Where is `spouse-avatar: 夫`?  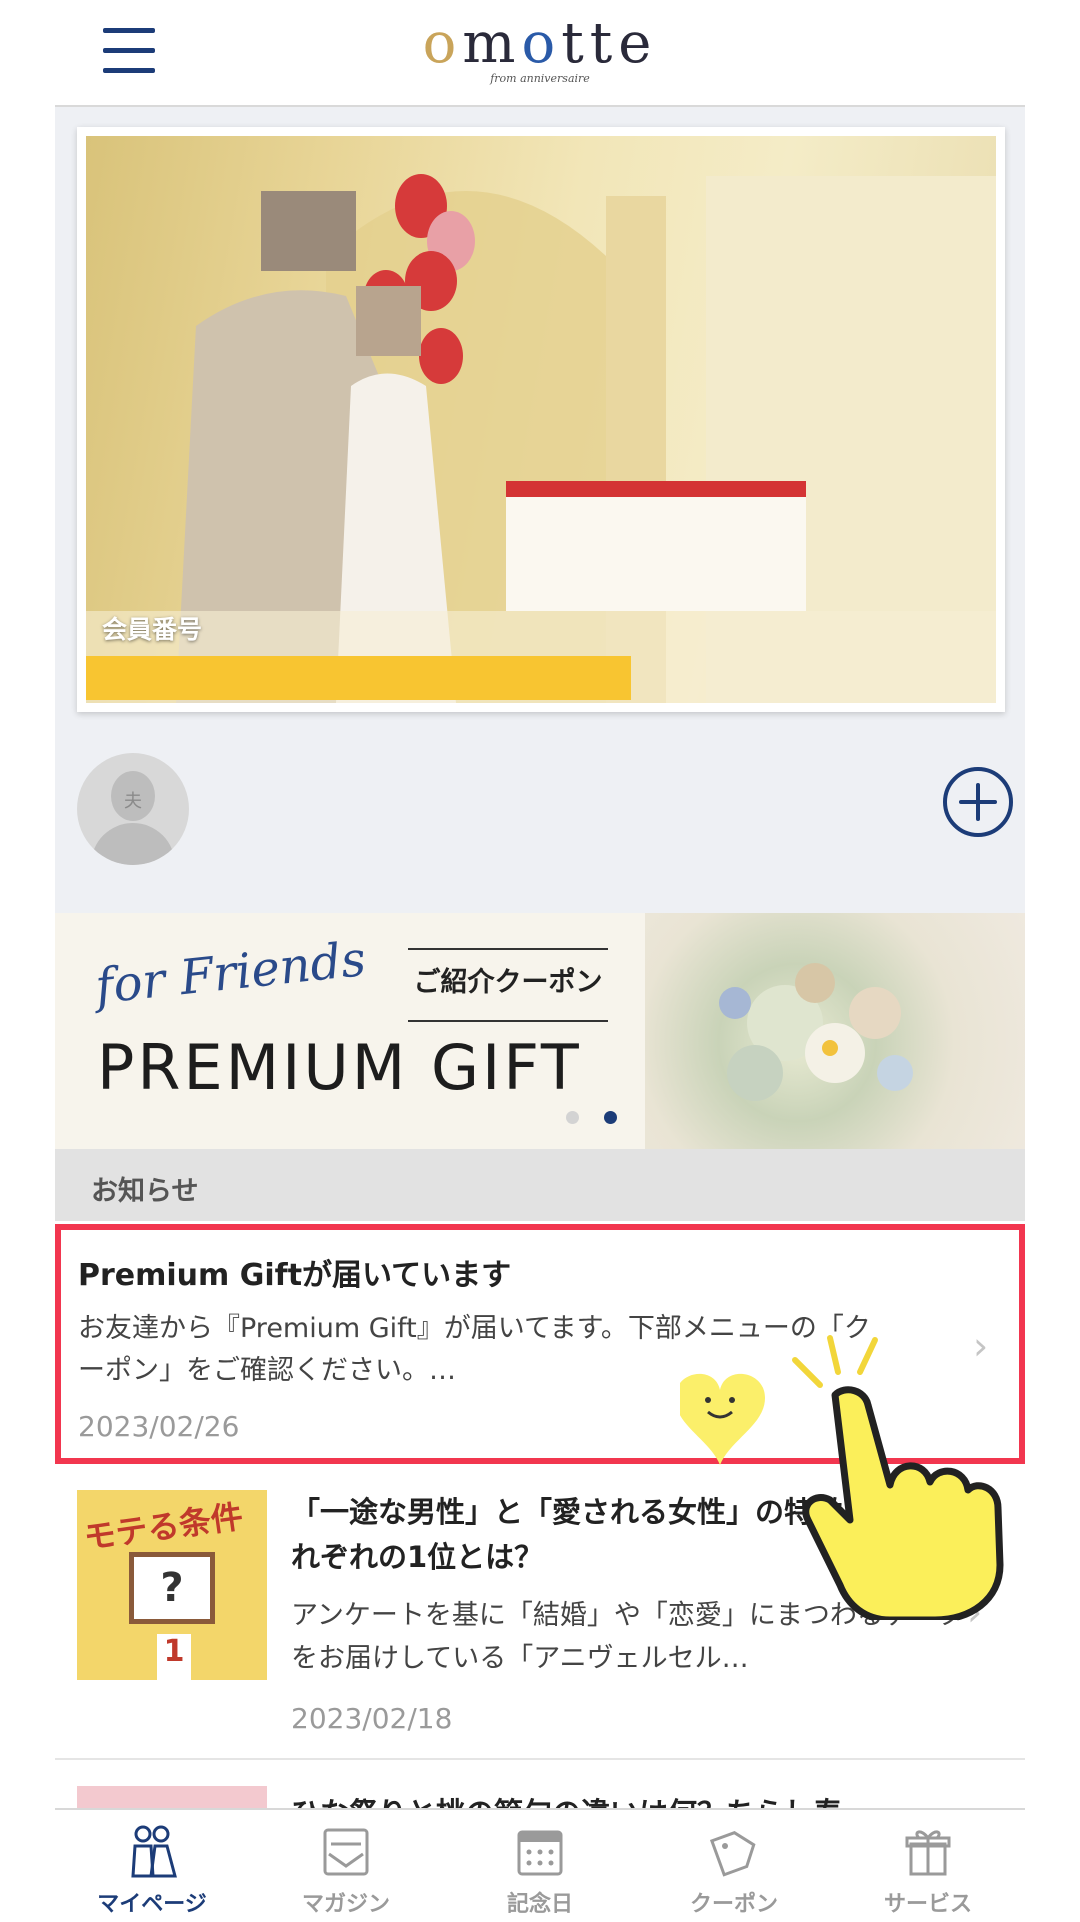 spouse-avatar: 夫 is located at coordinates (133, 809).